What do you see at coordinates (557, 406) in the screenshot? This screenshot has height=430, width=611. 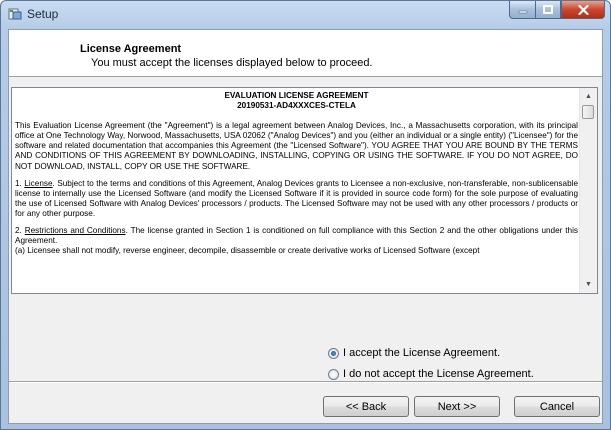 I see `cancel-button: Cancel` at bounding box center [557, 406].